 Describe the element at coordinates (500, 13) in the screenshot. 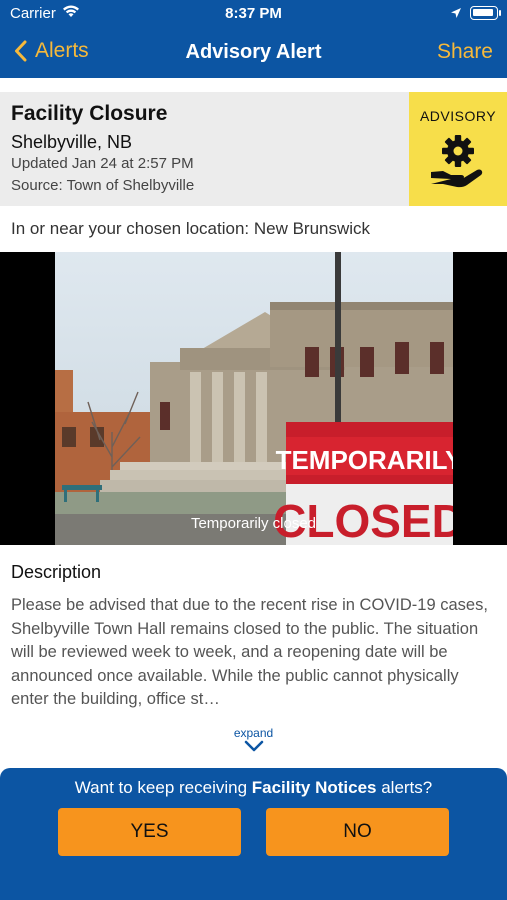

I see `battery-tip` at that location.